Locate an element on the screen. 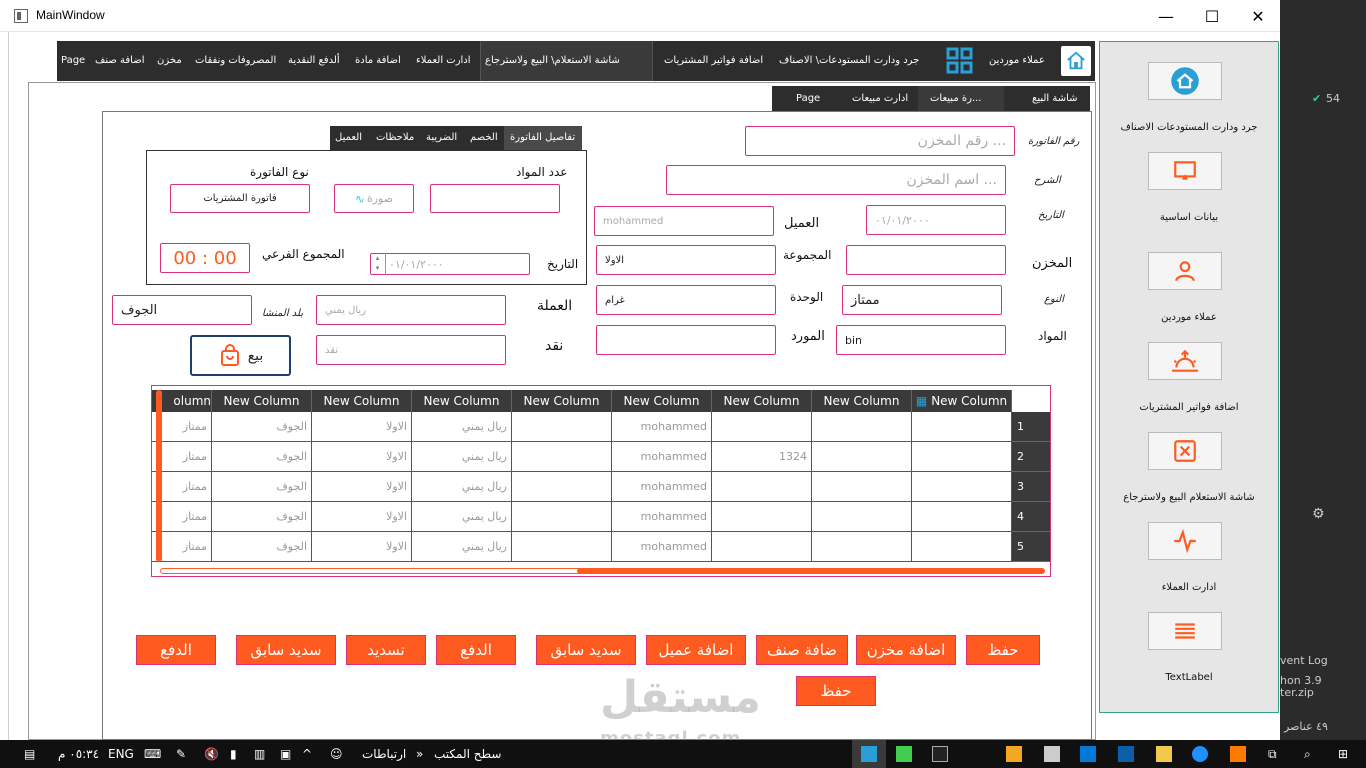 The width and height of the screenshot is (1366, 768). language-indicator: ENG is located at coordinates (121, 754).